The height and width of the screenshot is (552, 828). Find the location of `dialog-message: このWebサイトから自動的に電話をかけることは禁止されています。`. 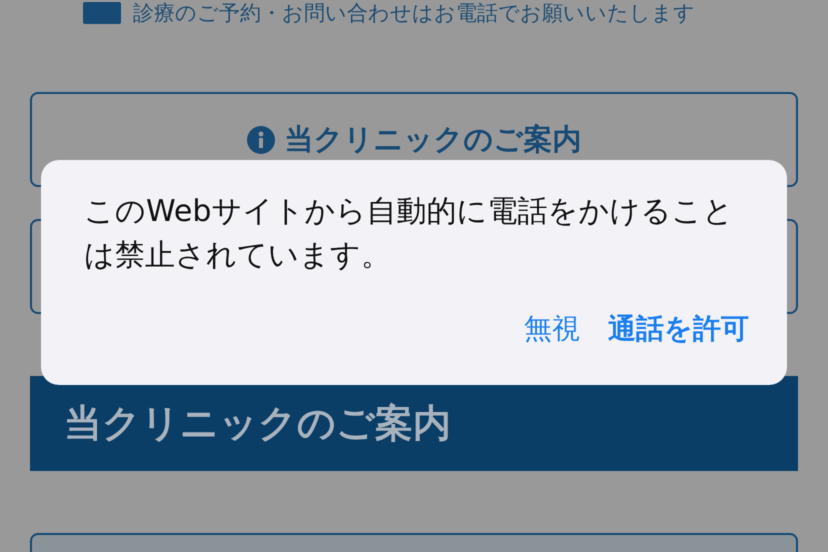

dialog-message: このWebサイトから自動的に電話をかけることは禁止されています。 is located at coordinates (409, 234).